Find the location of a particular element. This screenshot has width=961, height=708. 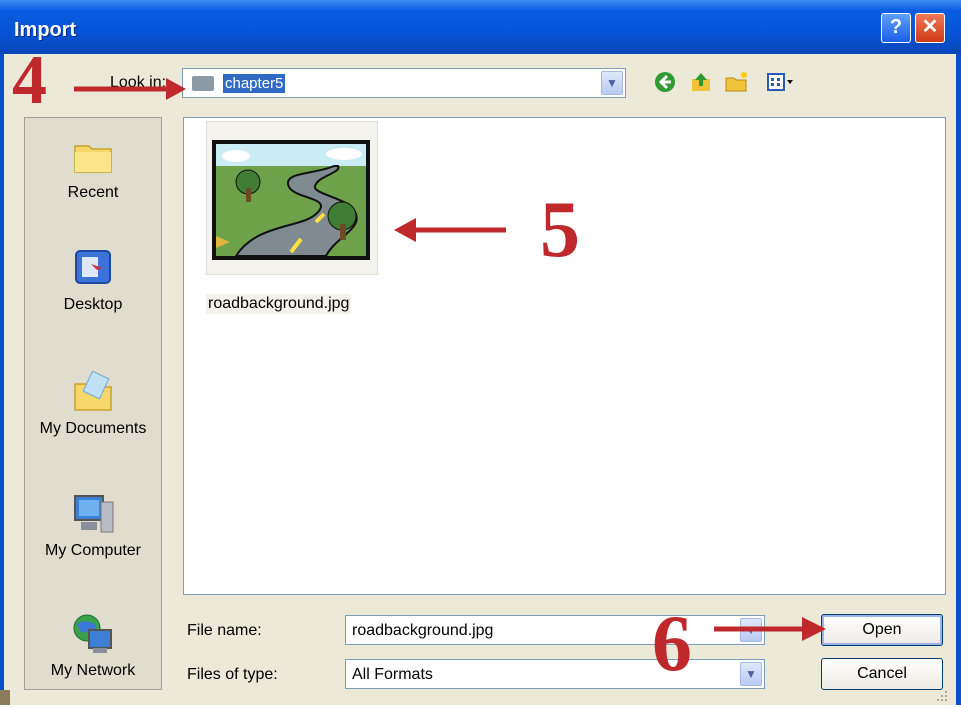

step-6-annotation: 6 is located at coordinates (672, 644).